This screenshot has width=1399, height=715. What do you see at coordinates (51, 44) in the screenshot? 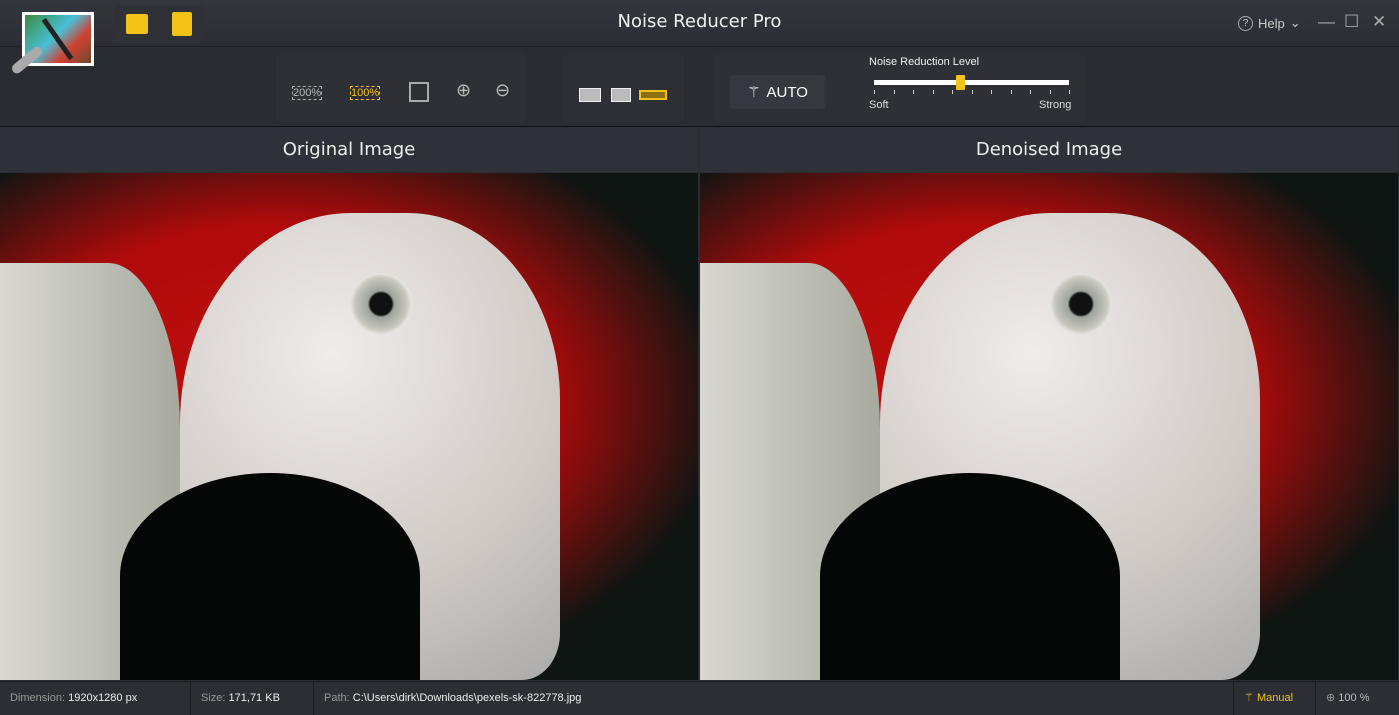
I see `app-logo` at bounding box center [51, 44].